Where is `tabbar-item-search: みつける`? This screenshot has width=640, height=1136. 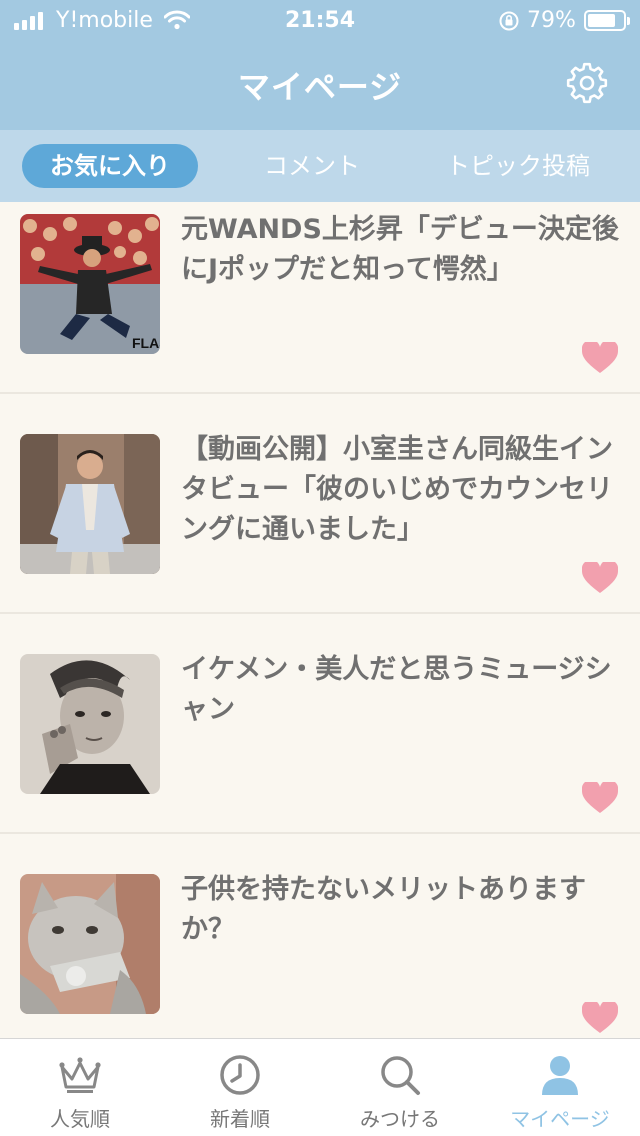
tabbar-item-search: みつける is located at coordinates (400, 1087).